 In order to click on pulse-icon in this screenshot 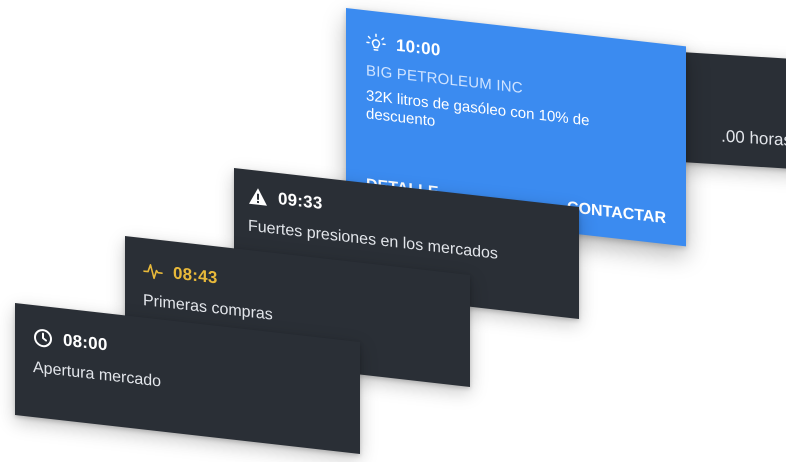, I will do `click(153, 271)`.